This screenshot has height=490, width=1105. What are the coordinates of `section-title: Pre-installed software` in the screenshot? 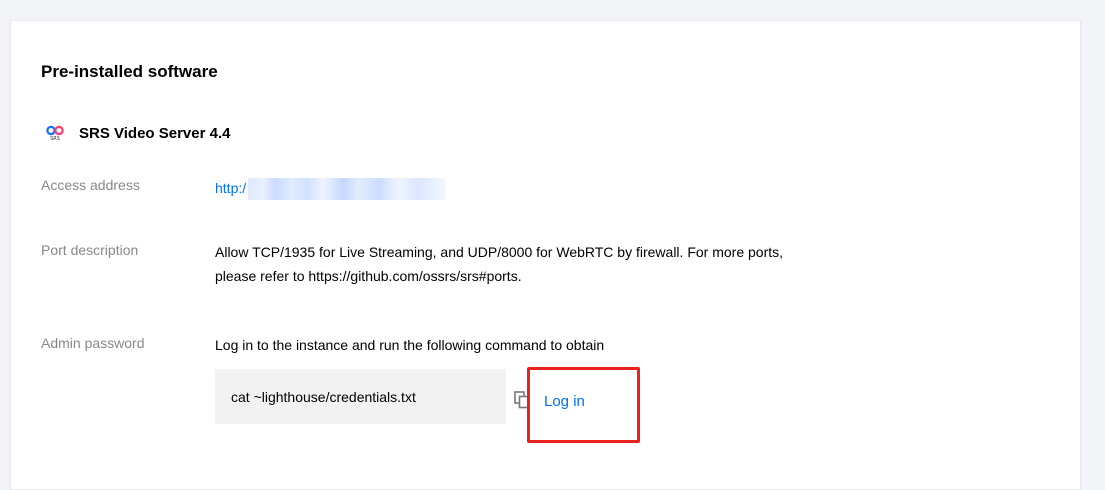 It's located at (129, 71).